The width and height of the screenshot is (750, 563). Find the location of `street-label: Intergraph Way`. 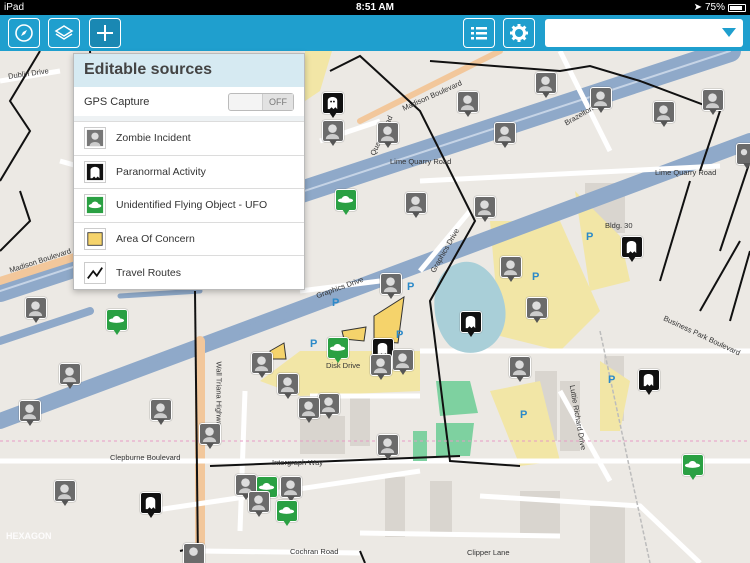

street-label: Intergraph Way is located at coordinates (297, 462).